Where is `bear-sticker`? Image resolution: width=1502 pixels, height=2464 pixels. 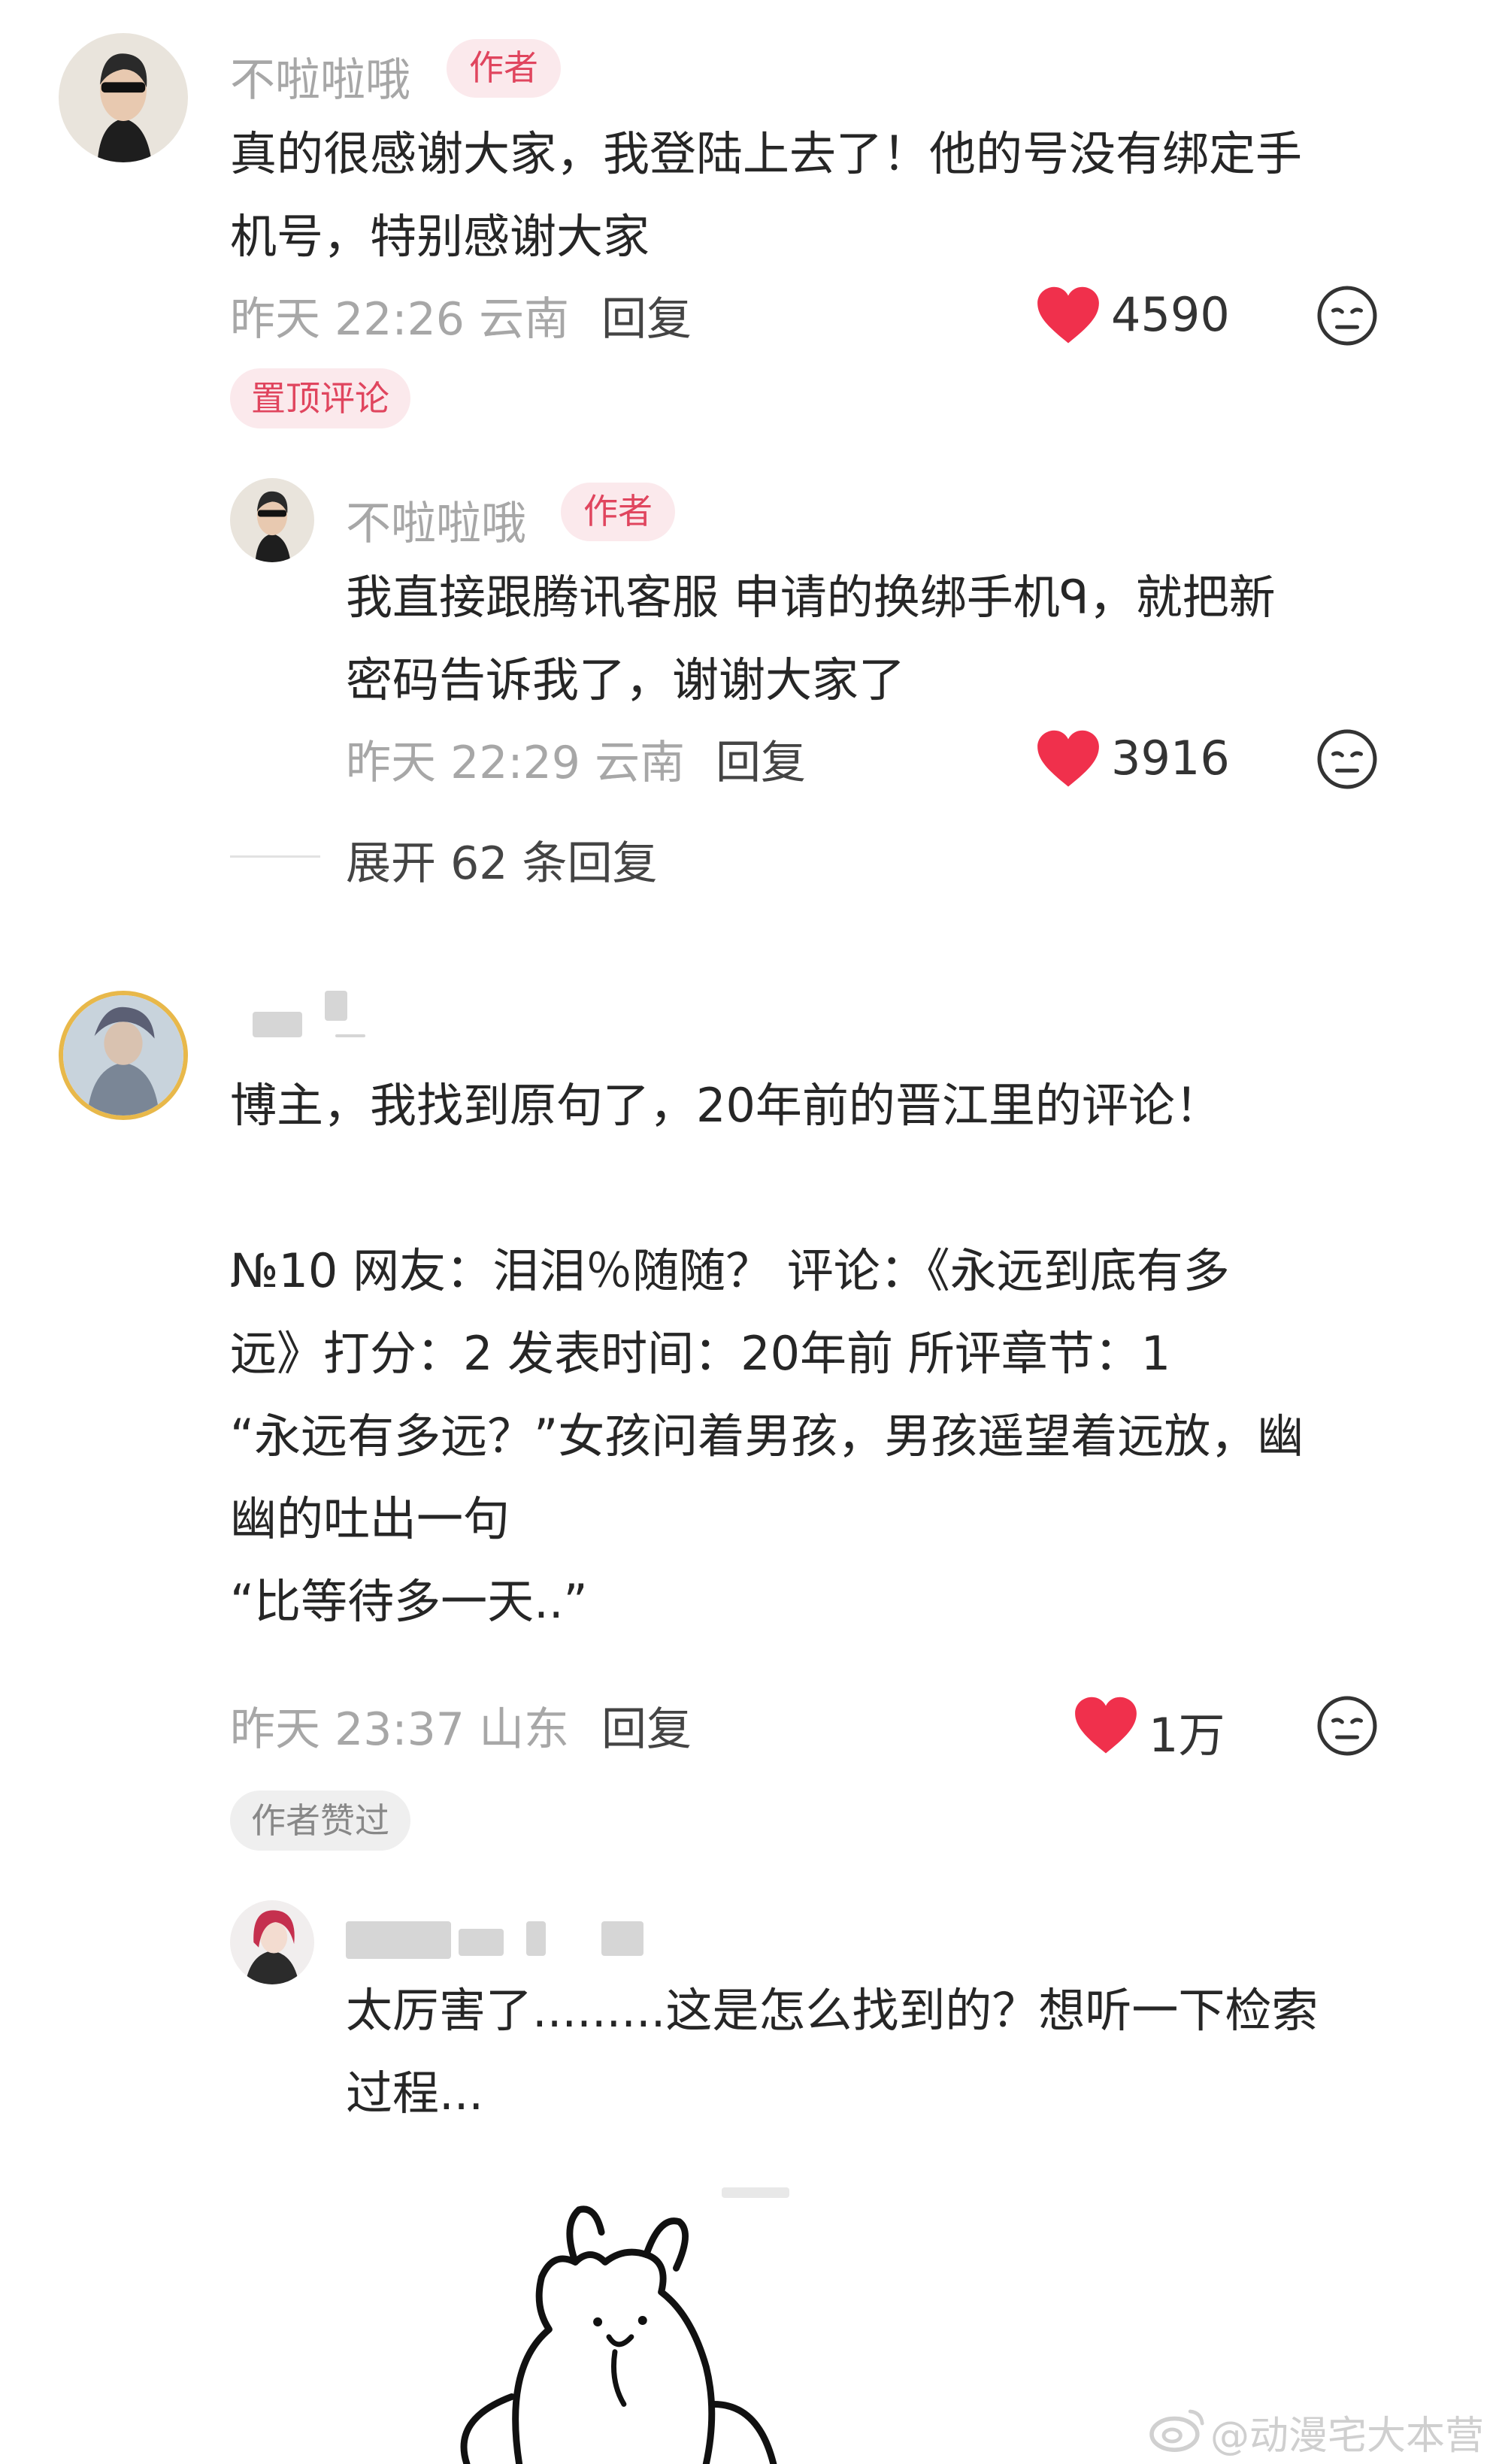
bear-sticker is located at coordinates (619, 2334).